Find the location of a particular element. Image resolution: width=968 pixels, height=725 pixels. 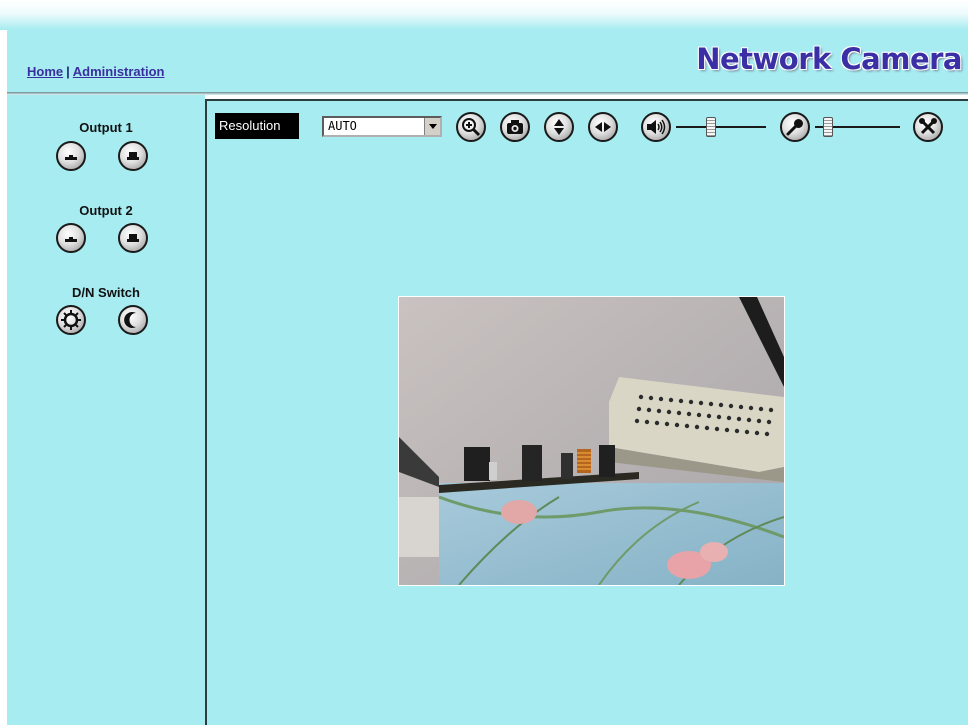

moon-icon is located at coordinates (130, 320).